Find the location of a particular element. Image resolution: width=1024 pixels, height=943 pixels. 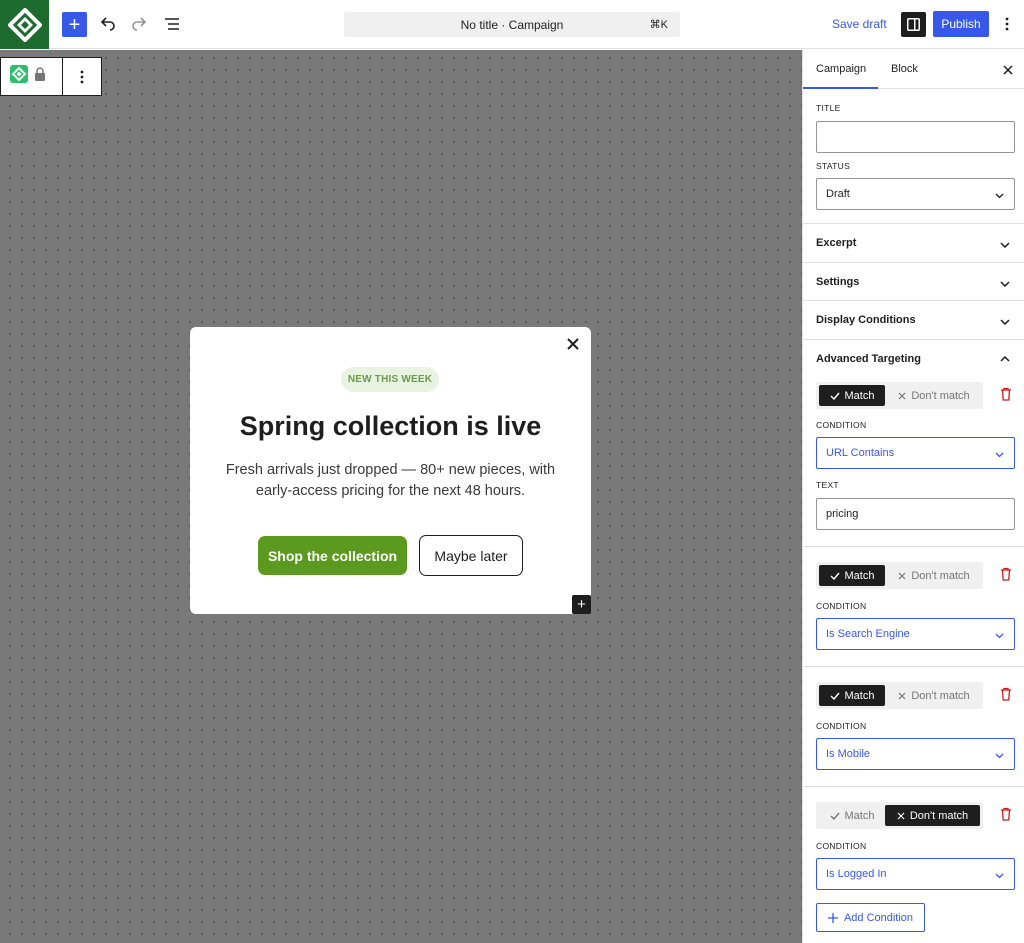

redo-icon is located at coordinates (139, 24).